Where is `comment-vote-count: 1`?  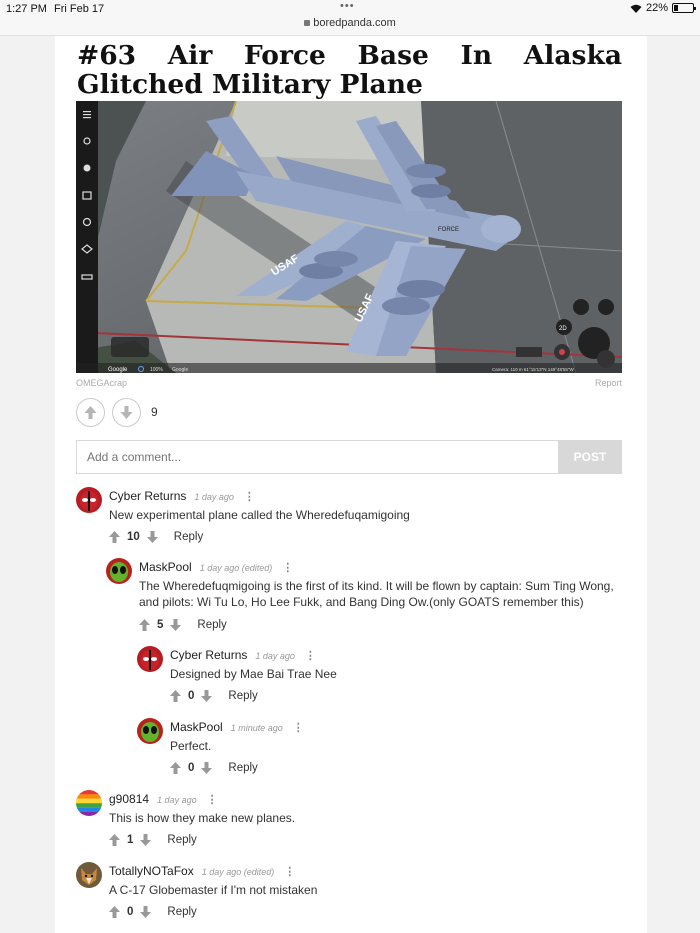 comment-vote-count: 1 is located at coordinates (130, 840).